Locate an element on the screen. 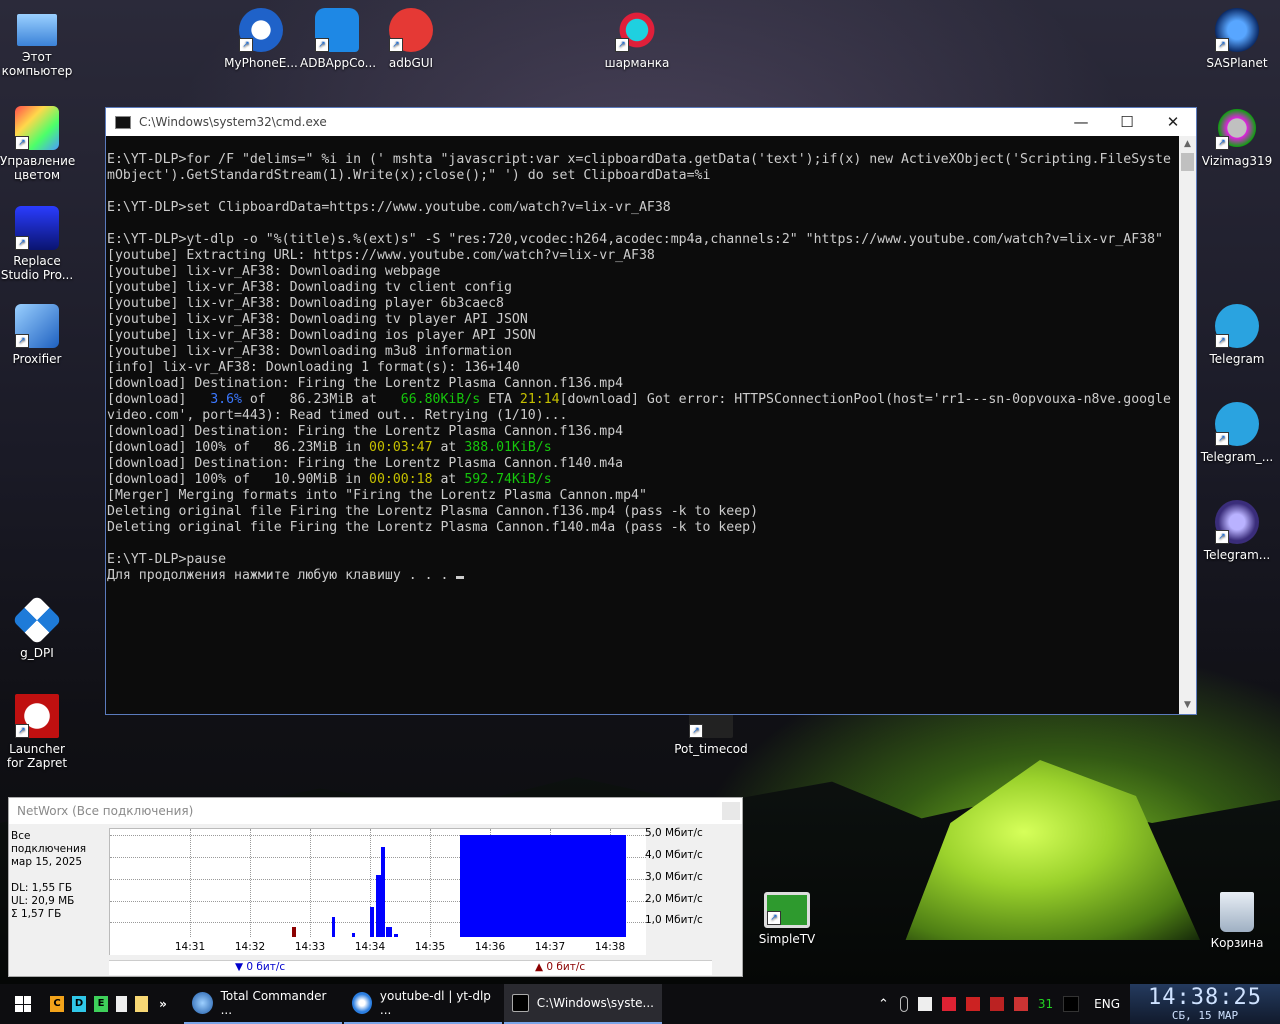  download-spike is located at coordinates (396, 935).